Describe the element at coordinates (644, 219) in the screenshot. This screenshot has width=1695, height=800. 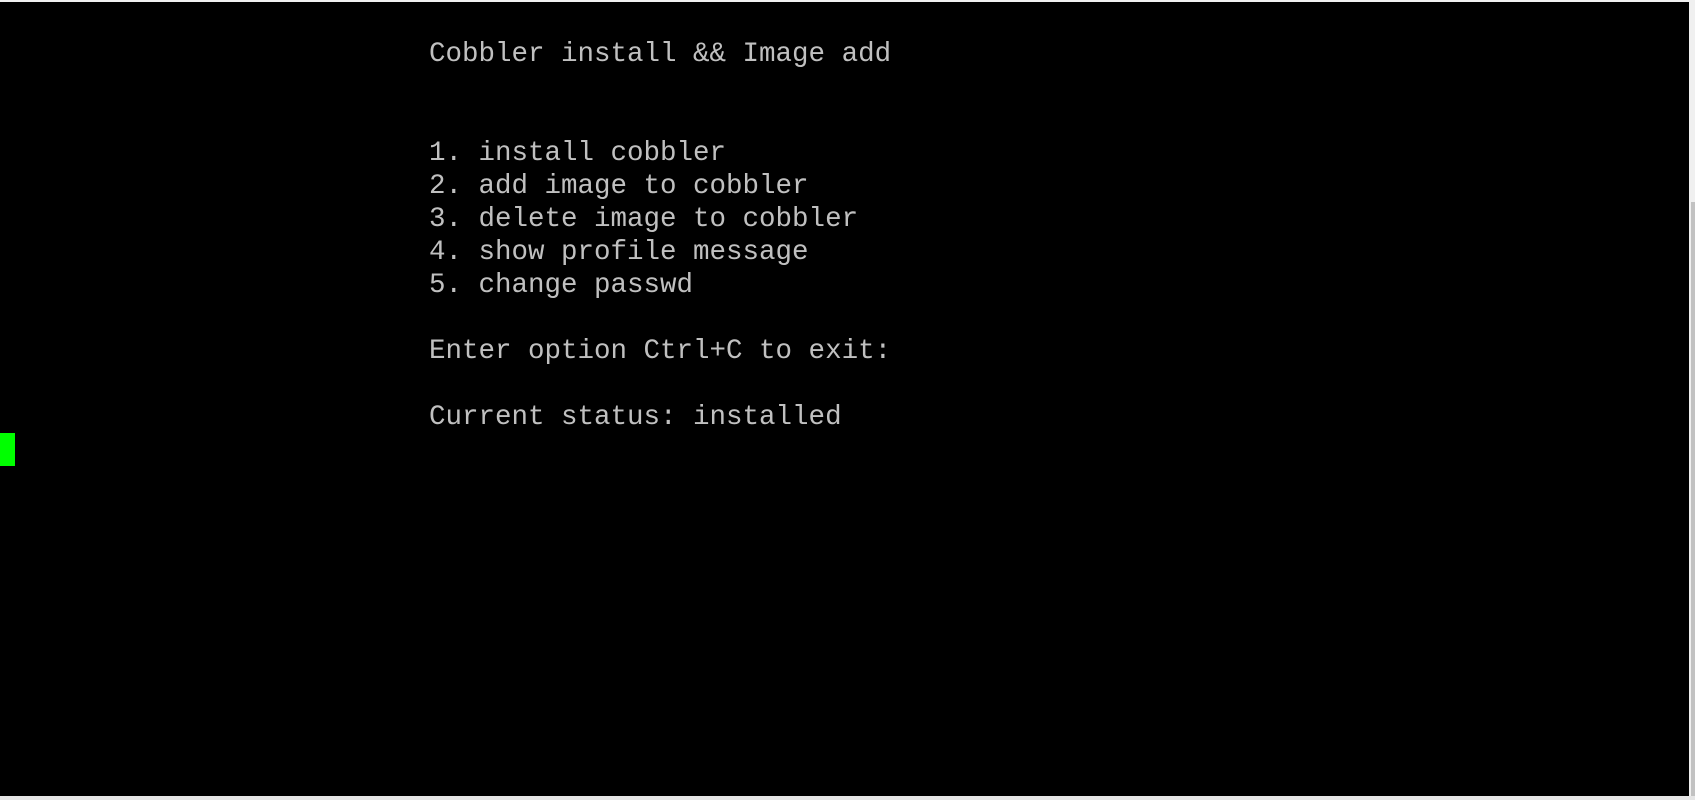
I see `menu-option-delete-image: 3. delete image to cobbler` at that location.